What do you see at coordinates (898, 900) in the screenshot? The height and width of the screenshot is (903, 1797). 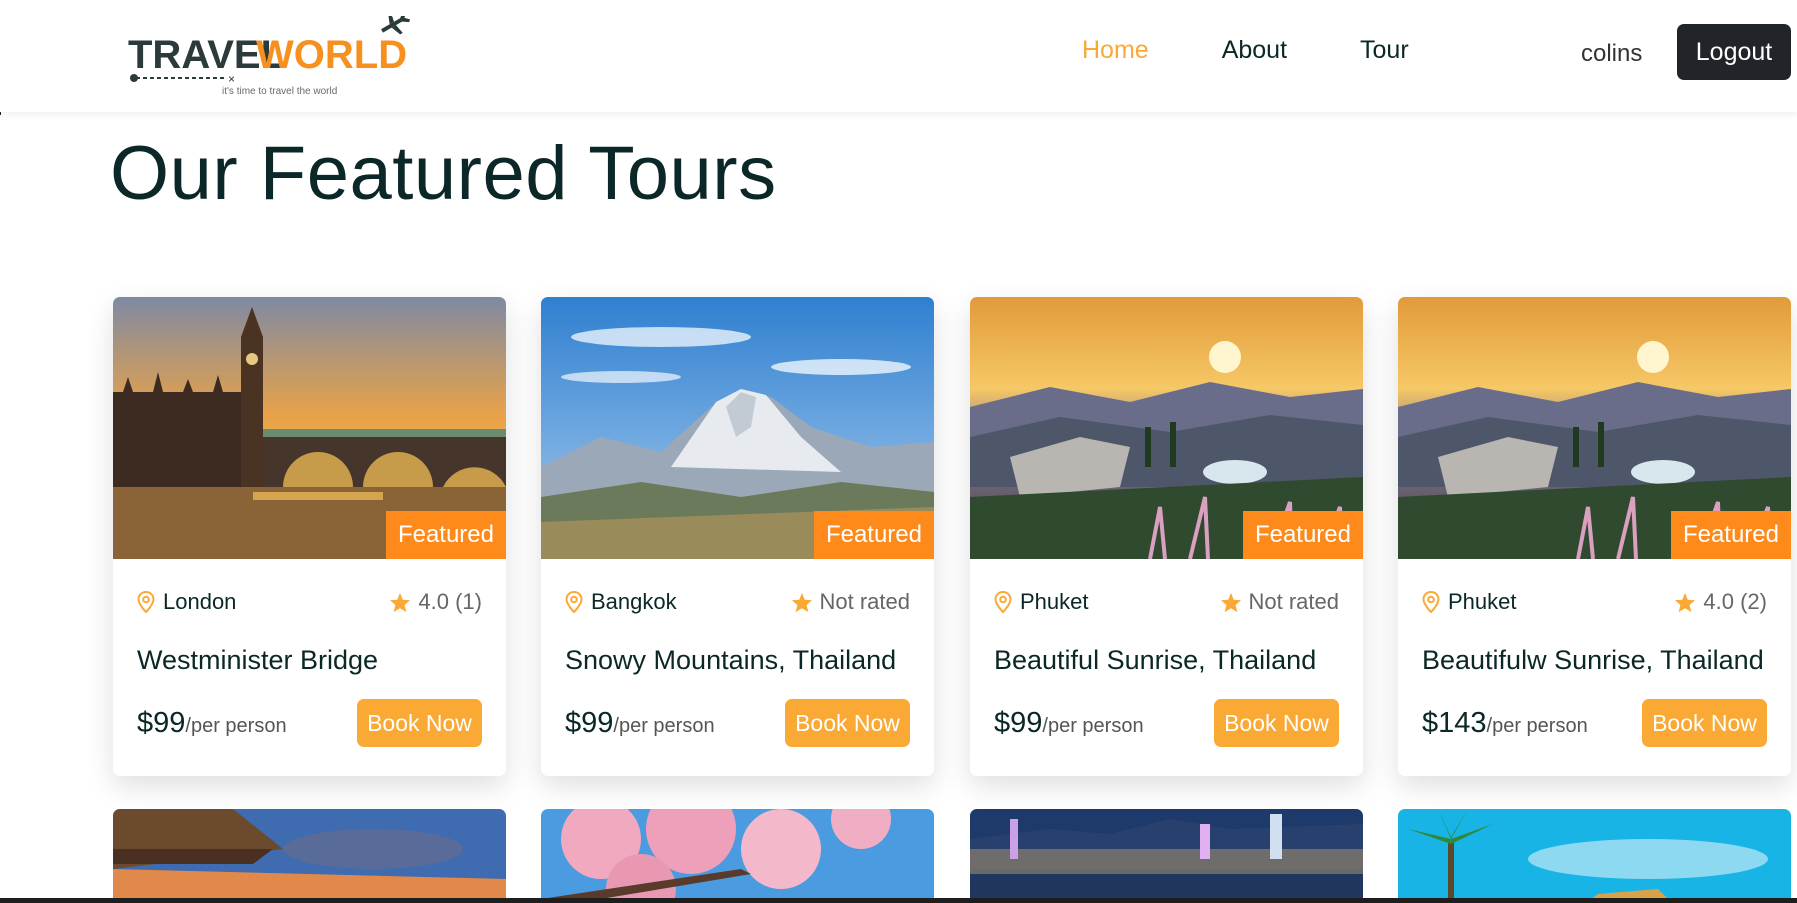 I see `horizontal-scrollbar` at bounding box center [898, 900].